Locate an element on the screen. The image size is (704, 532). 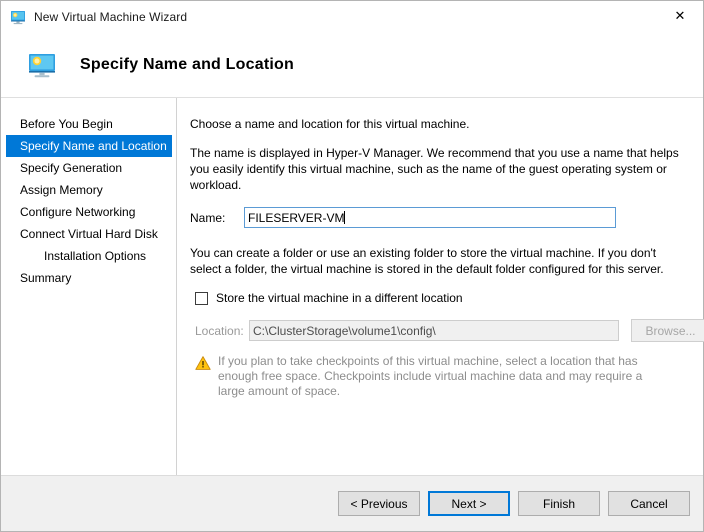
cancel-button: Cancel is located at coordinates (649, 503).